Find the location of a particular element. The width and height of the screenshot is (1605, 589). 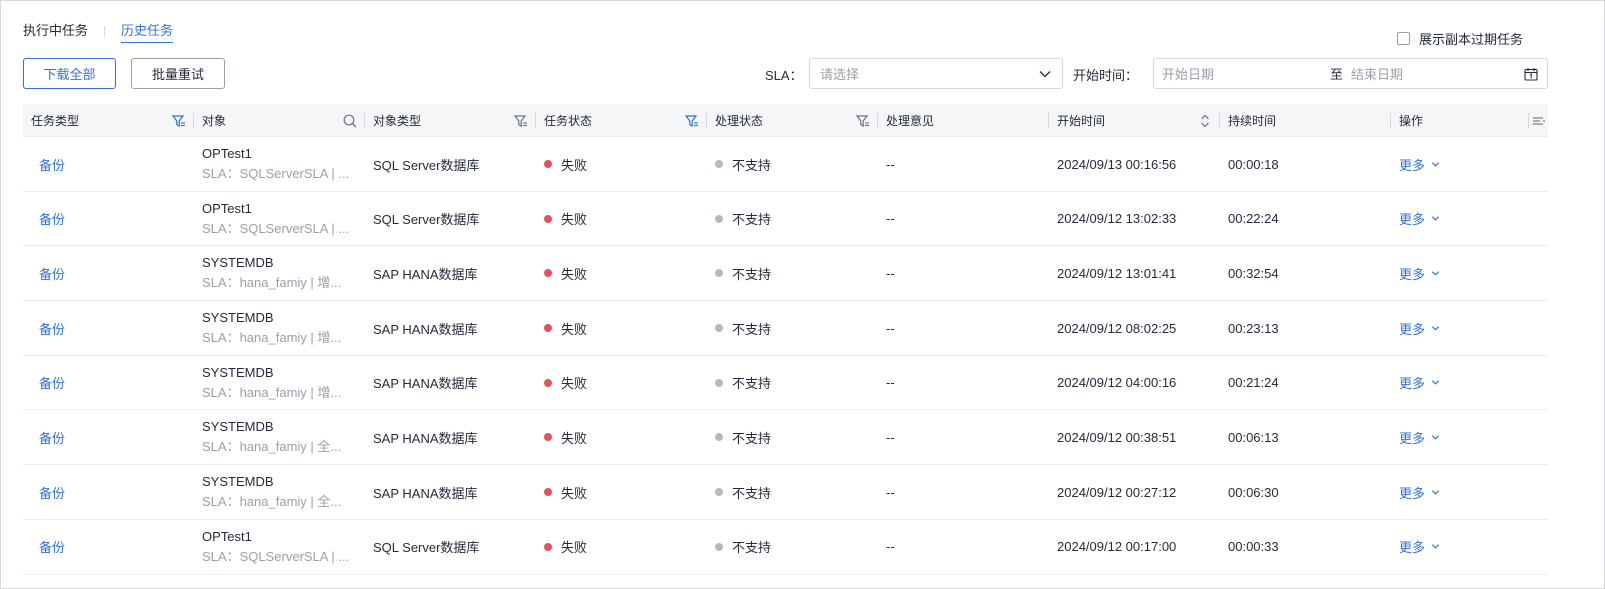

object-type-cell: SQL Server数据库 is located at coordinates (426, 548).